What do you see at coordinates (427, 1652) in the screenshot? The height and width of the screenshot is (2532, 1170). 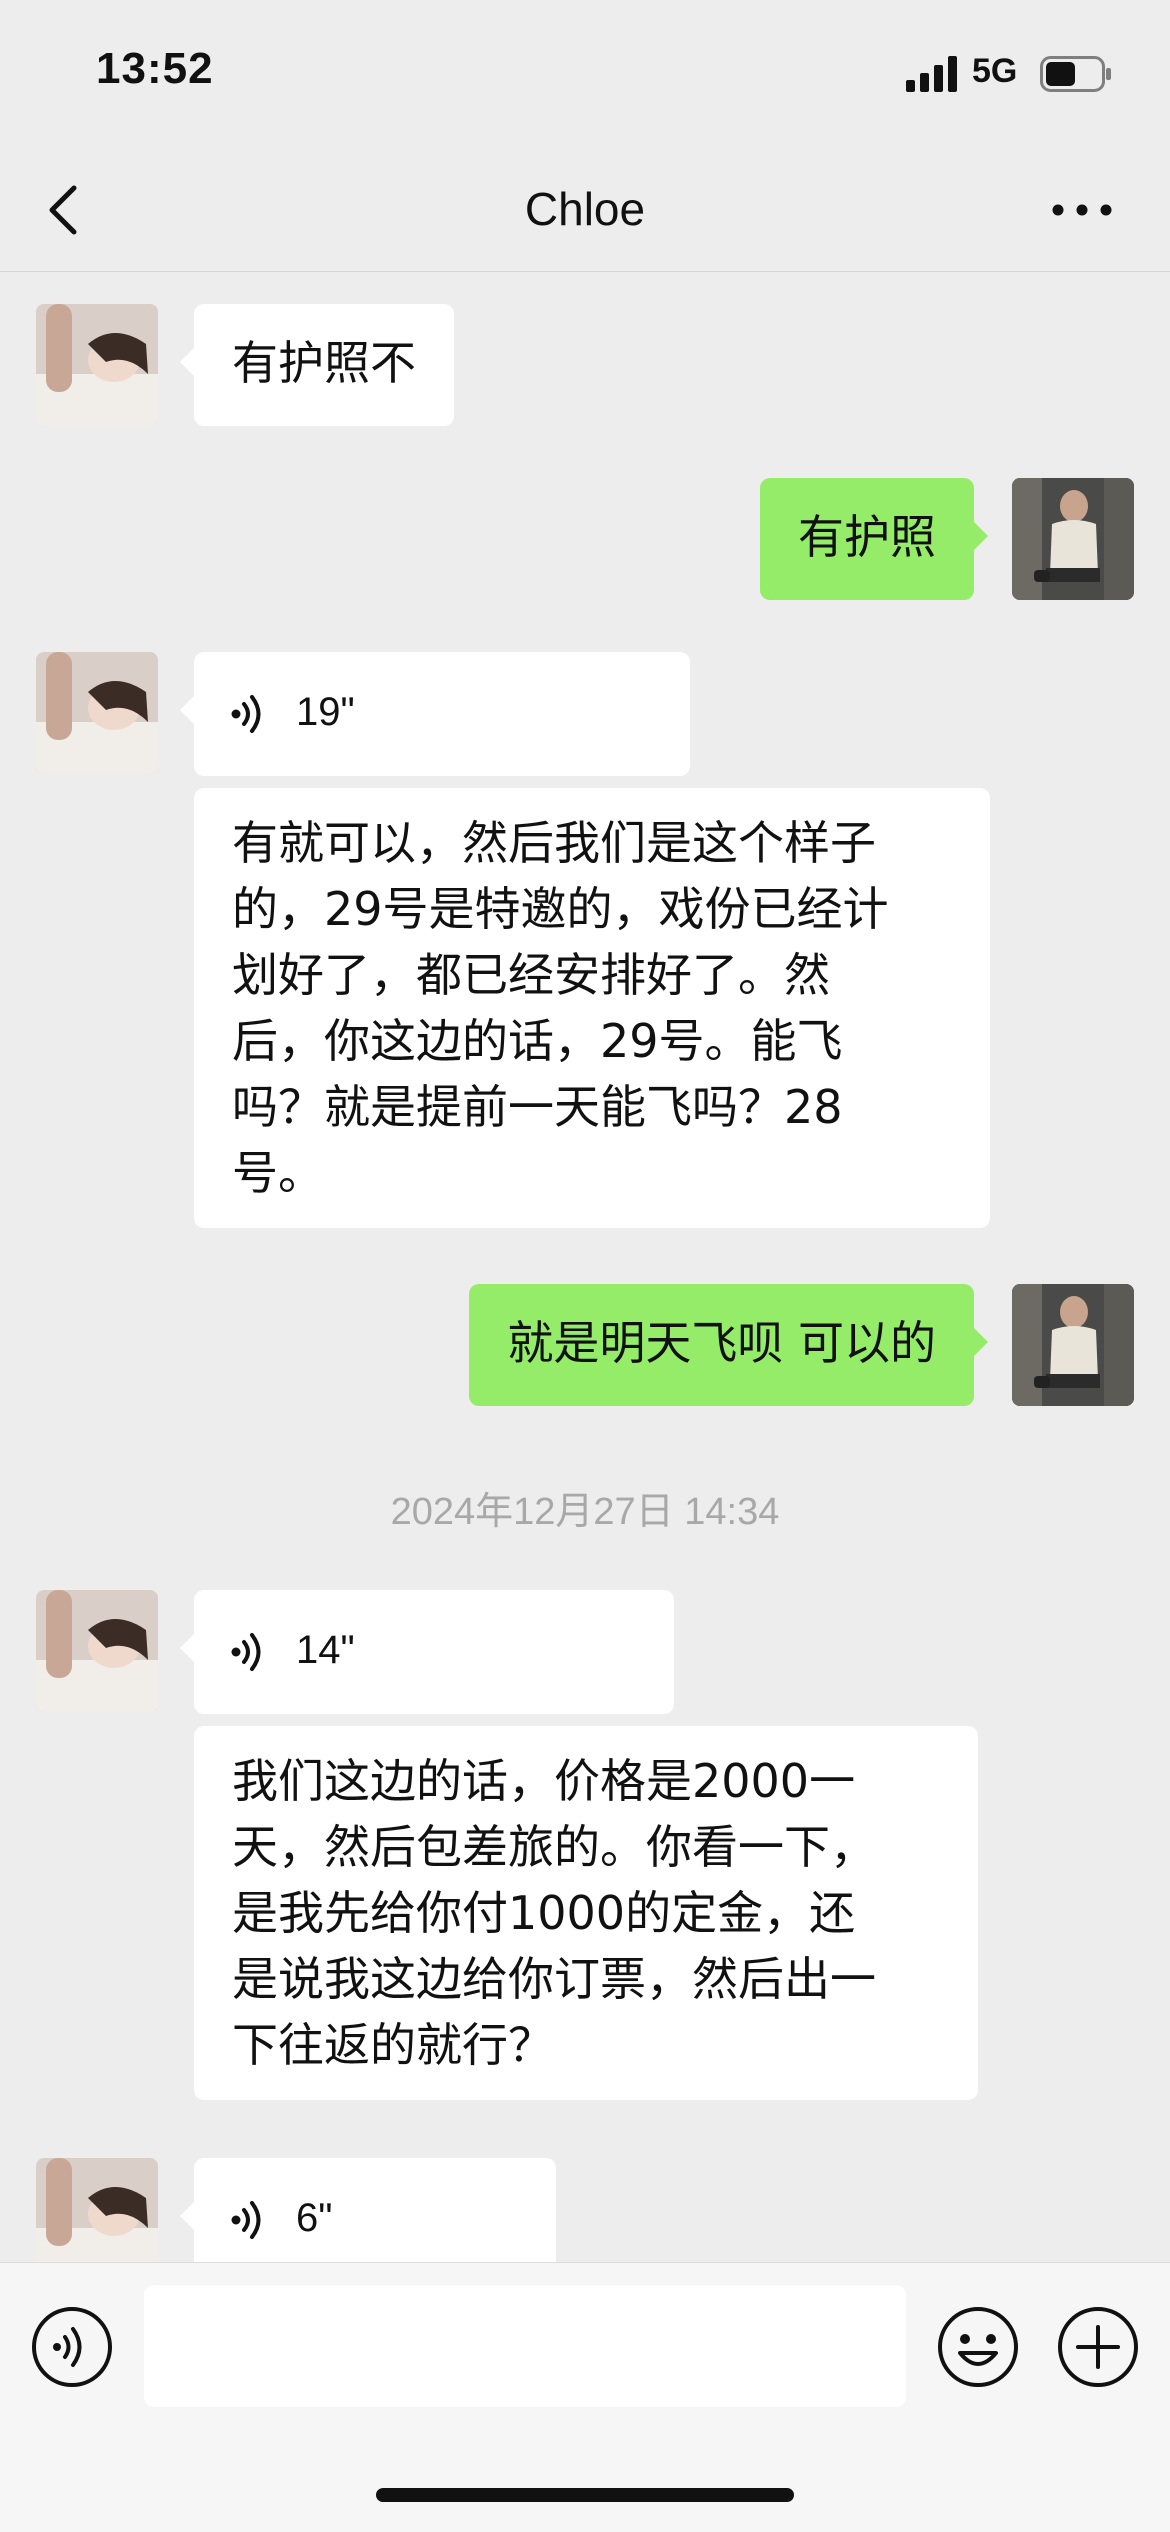 I see `voice-message: 14"` at bounding box center [427, 1652].